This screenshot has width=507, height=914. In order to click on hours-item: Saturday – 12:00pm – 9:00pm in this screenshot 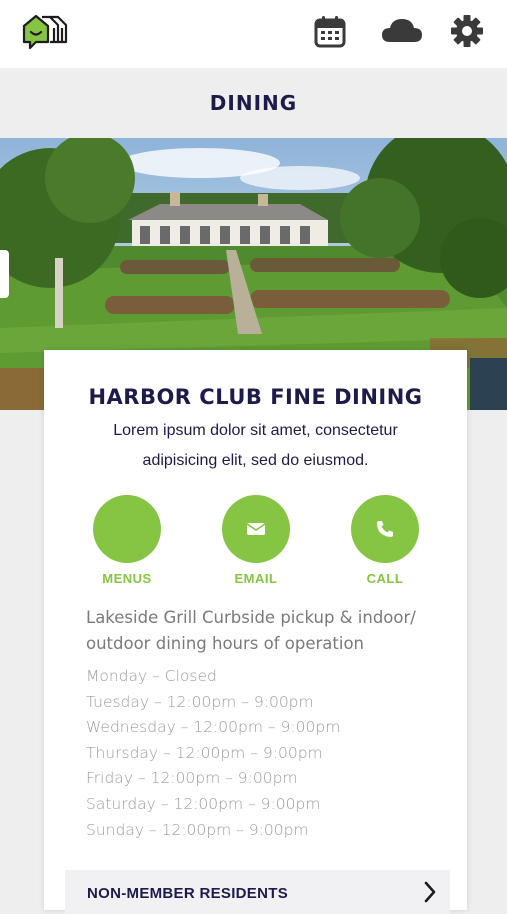, I will do `click(203, 803)`.